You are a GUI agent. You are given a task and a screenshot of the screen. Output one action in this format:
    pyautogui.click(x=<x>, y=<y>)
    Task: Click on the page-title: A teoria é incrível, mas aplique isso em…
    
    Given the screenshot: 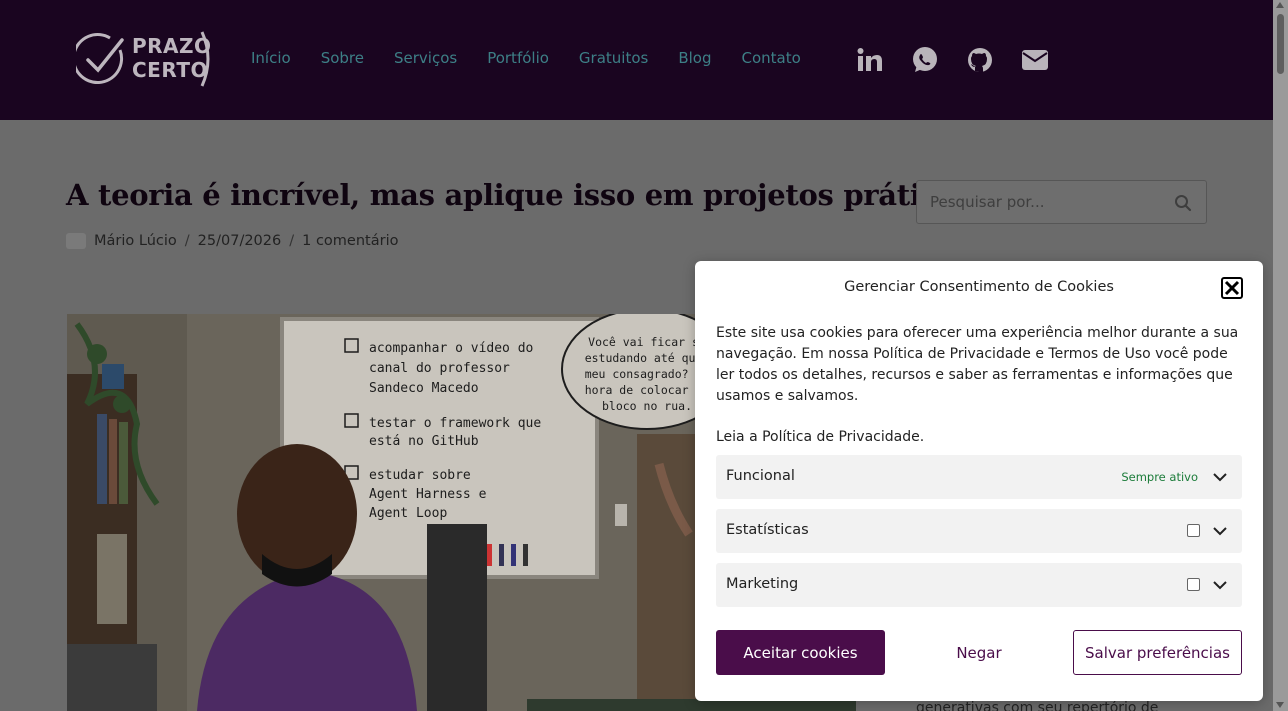 What is the action you would take?
    pyautogui.click(x=520, y=195)
    